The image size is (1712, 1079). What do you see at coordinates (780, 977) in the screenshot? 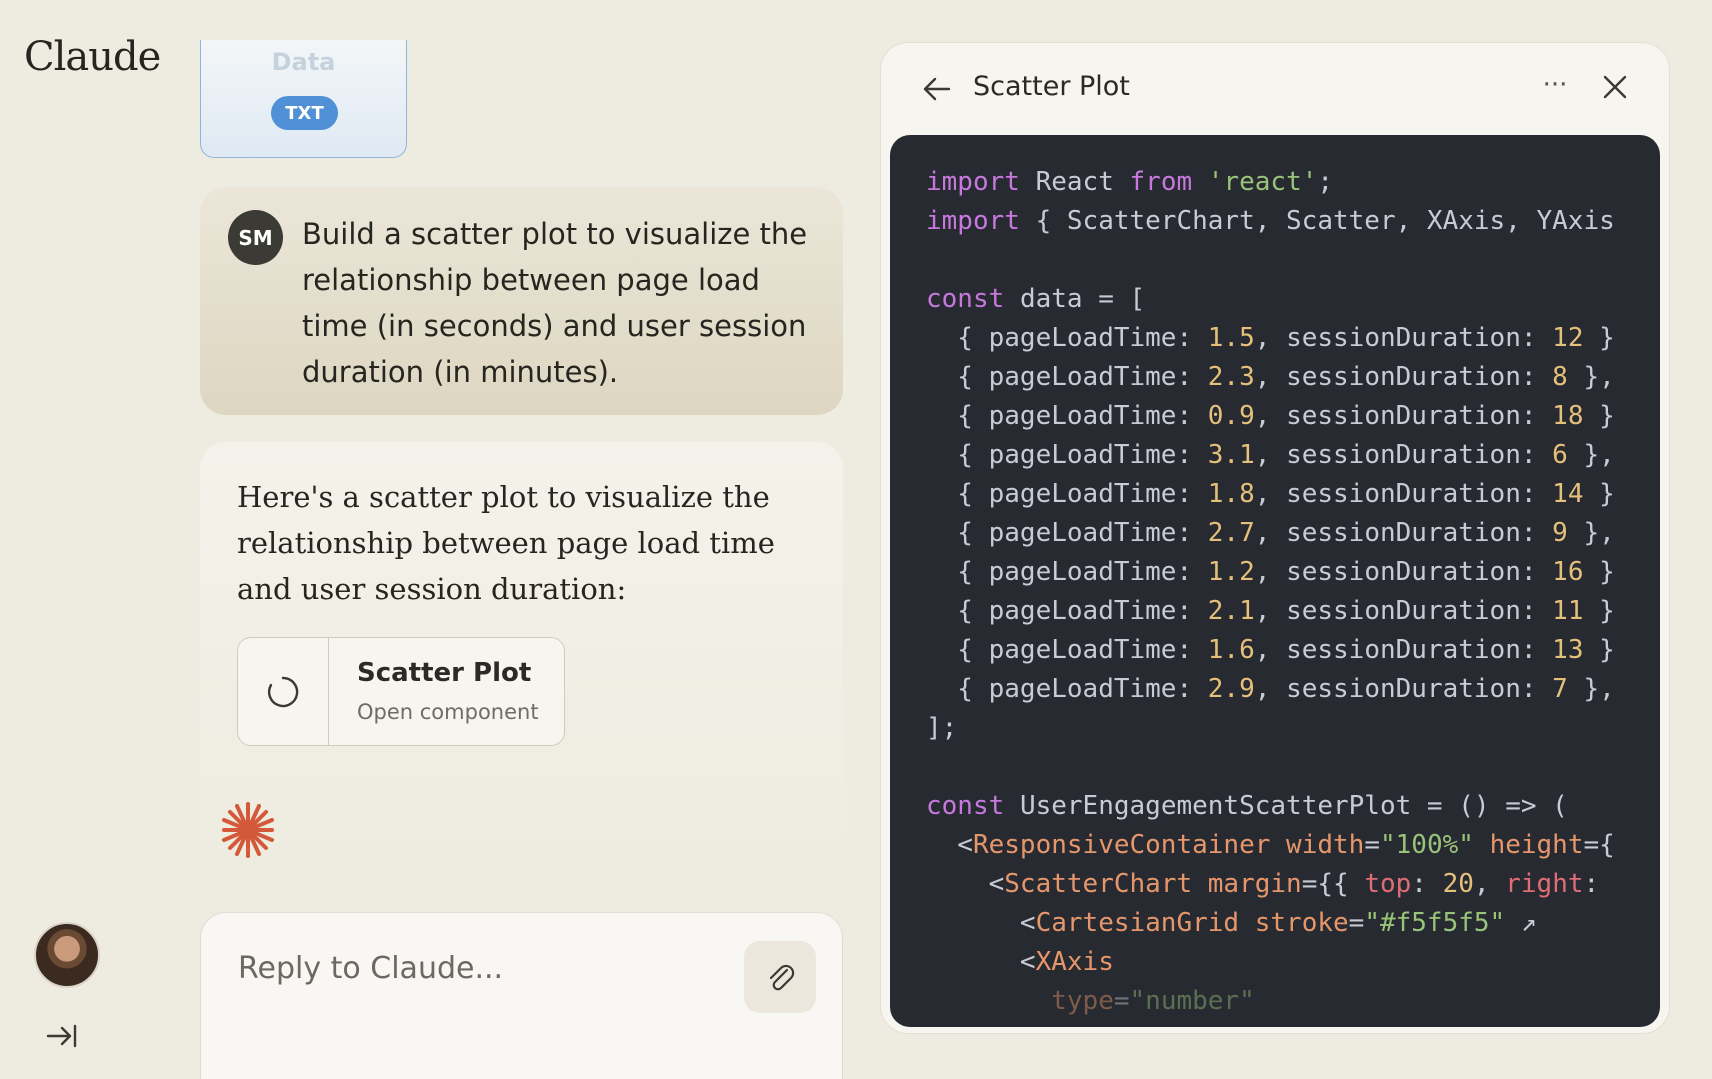
I see `paperclip-icon` at bounding box center [780, 977].